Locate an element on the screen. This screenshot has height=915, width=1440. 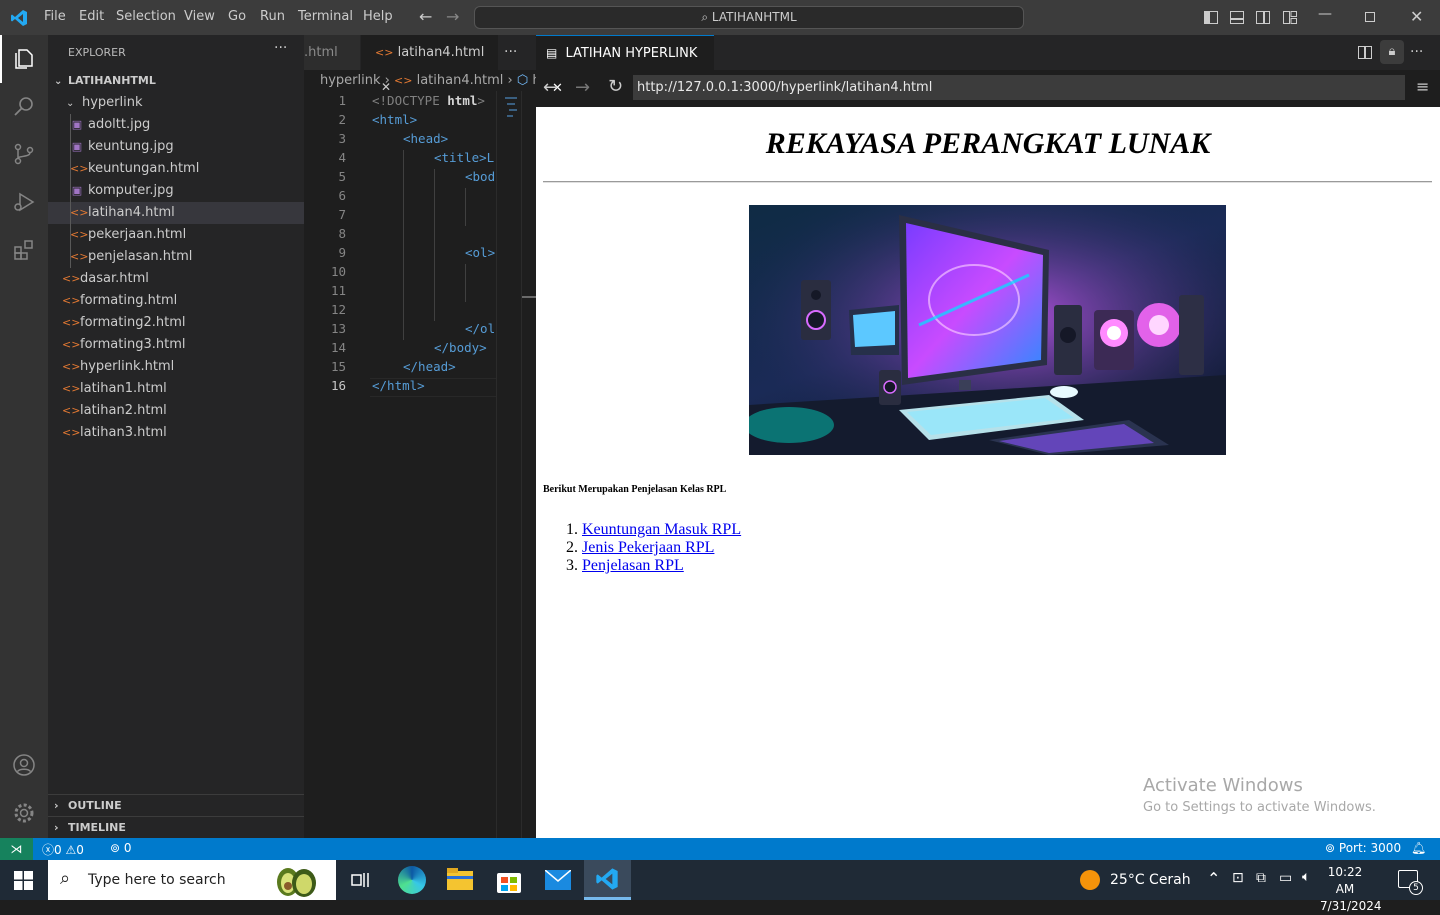
vscode-taskbar-button is located at coordinates (607, 880).